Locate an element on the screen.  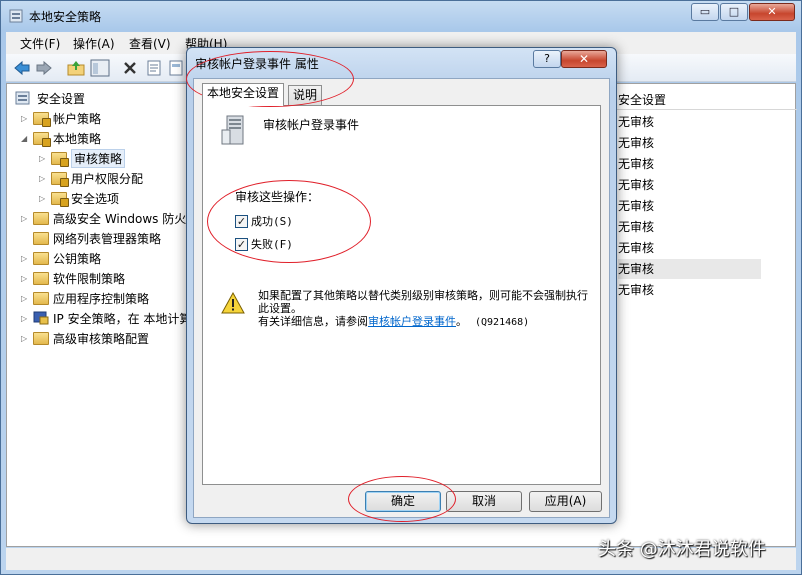
back-arrow-icon is located at coordinates (22, 68).